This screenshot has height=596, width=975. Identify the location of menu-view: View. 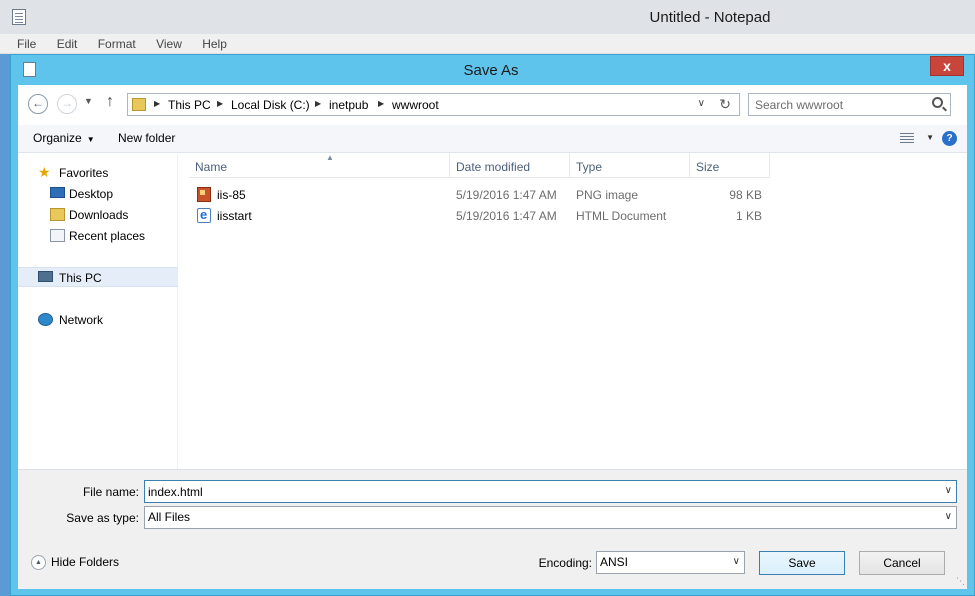
(169, 42).